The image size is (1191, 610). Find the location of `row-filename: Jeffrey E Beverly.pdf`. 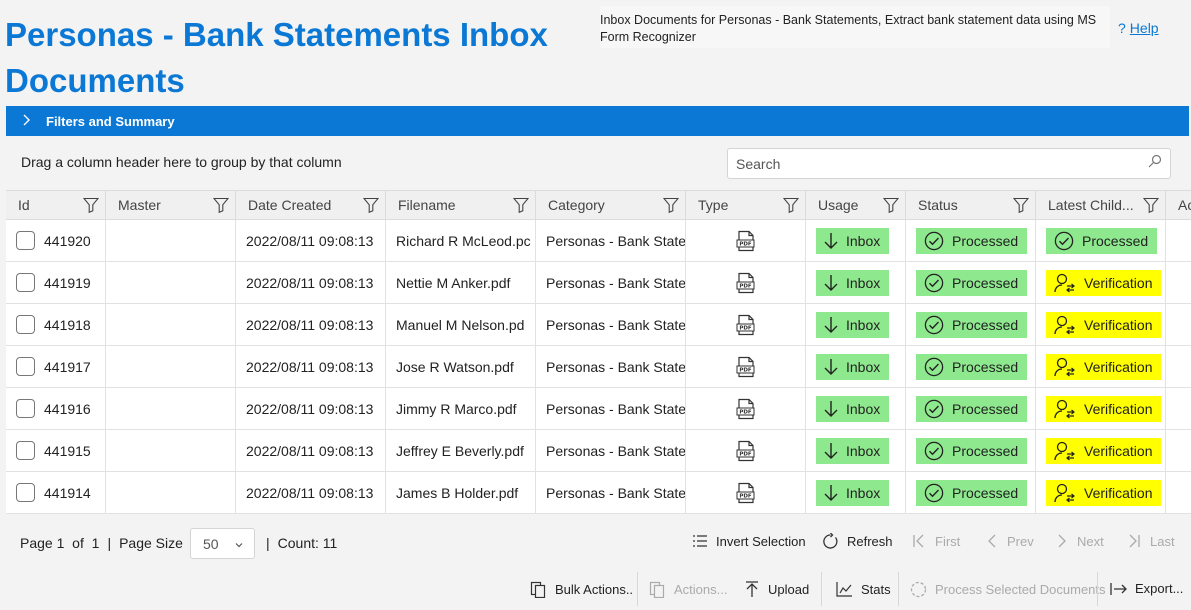

row-filename: Jeffrey E Beverly.pdf is located at coordinates (460, 451).